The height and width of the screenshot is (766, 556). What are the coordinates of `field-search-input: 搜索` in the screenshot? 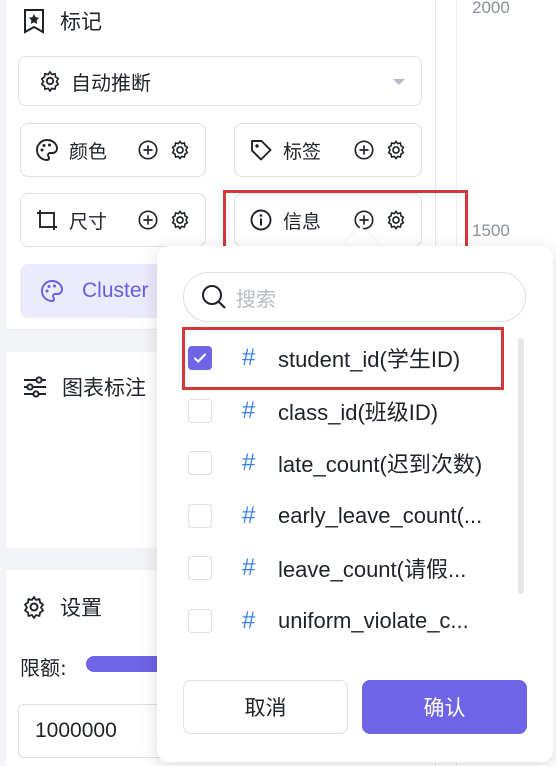 It's located at (354, 297).